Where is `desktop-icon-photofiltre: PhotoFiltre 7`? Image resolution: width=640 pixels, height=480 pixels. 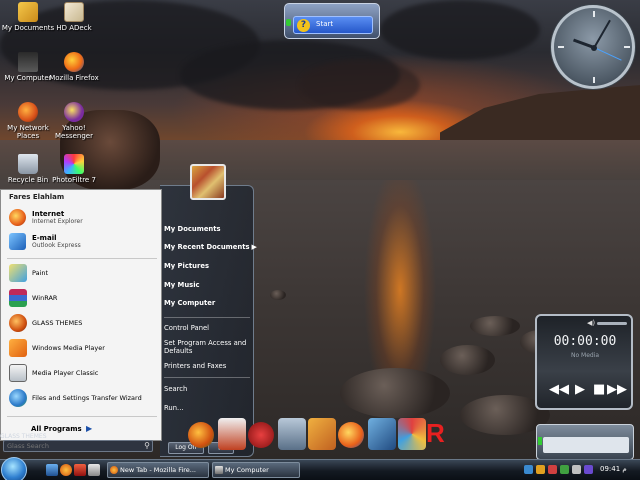 desktop-icon-photofiltre: PhotoFiltre 7 is located at coordinates (74, 169).